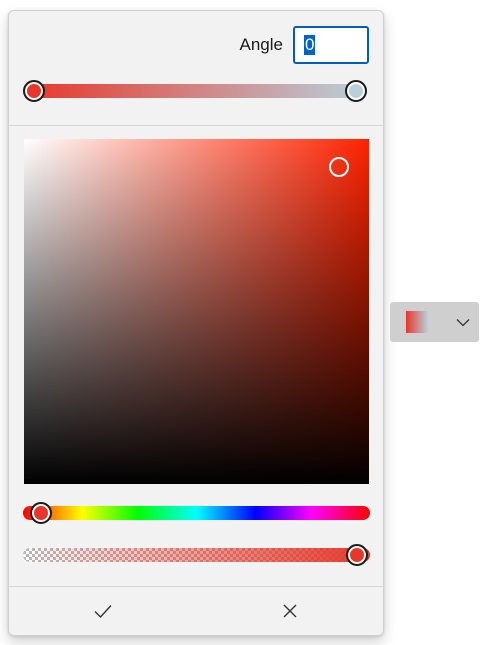 The height and width of the screenshot is (645, 483). What do you see at coordinates (196, 125) in the screenshot?
I see `divider` at bounding box center [196, 125].